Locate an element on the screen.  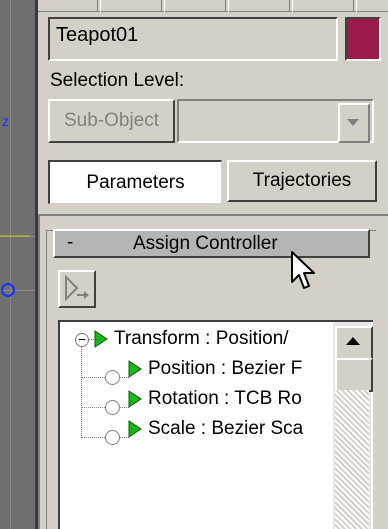
tree-scrollbar is located at coordinates (353, 425).